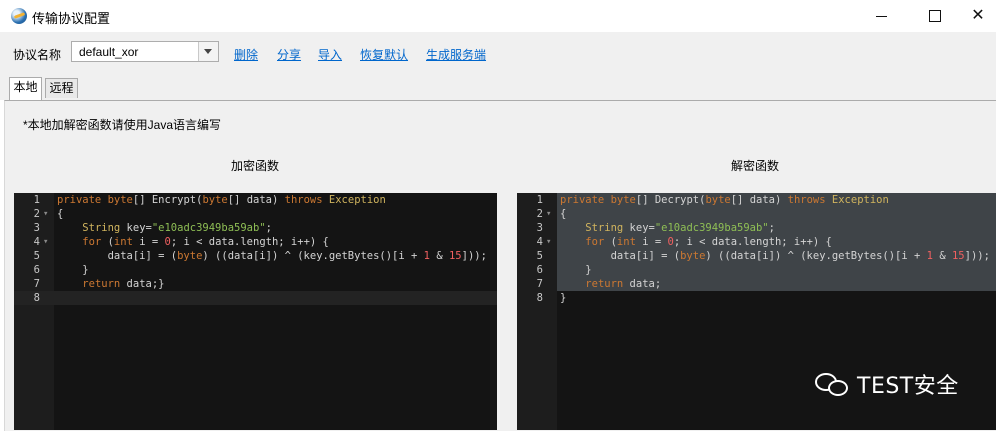 This screenshot has width=996, height=431. What do you see at coordinates (145, 51) in the screenshot?
I see `protocol-select: default_xor` at bounding box center [145, 51].